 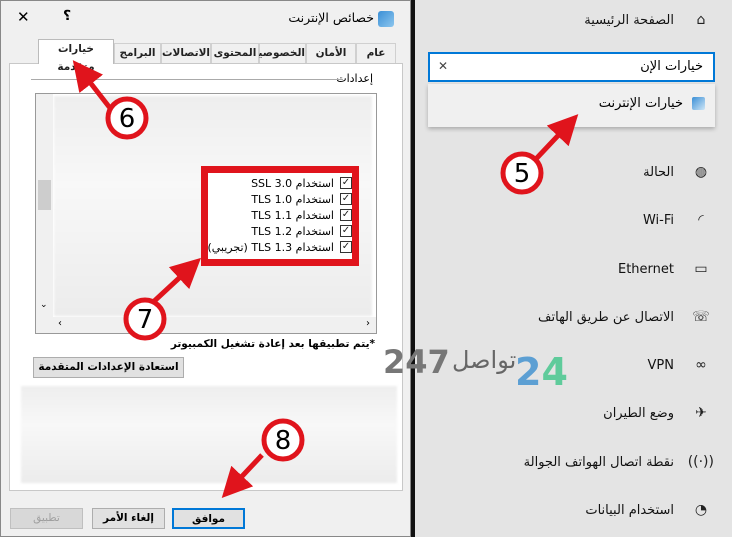 I want to click on svg-text: 5, so click(x=522, y=174).